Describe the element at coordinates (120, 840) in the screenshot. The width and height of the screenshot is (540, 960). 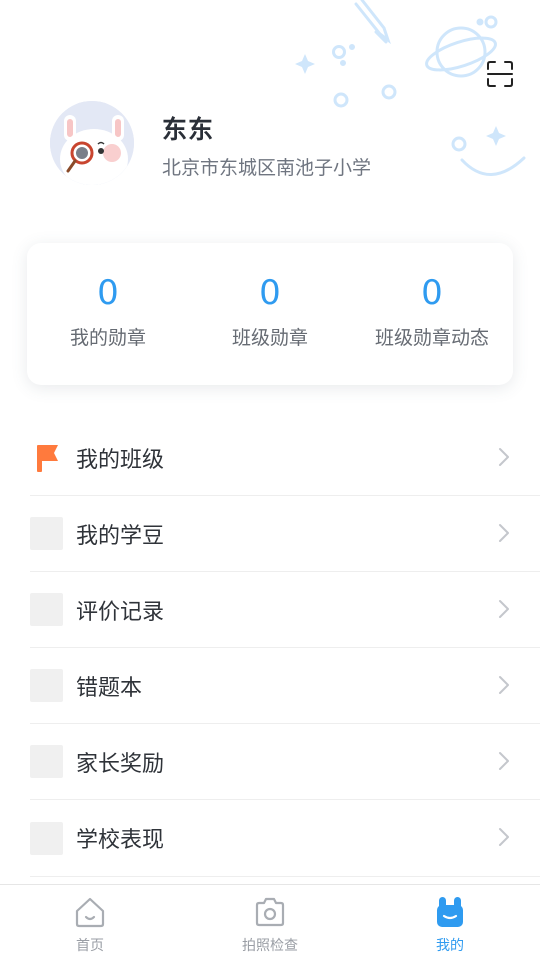
I see `menu-item-label: 学校表现` at that location.